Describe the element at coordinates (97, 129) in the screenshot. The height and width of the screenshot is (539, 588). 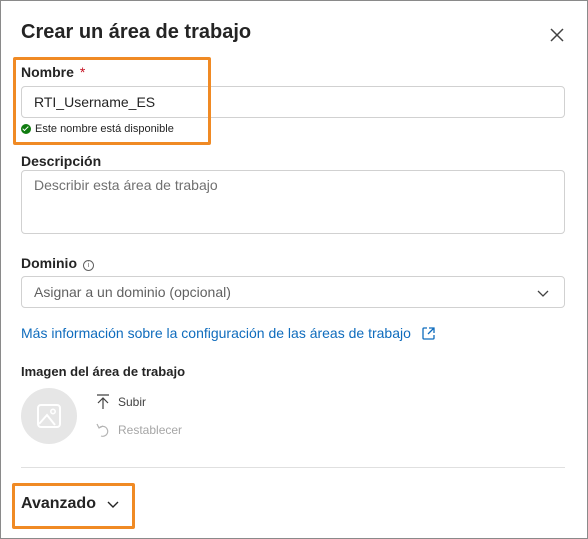
I see `name-availability-status: Este nombre está disponible` at that location.